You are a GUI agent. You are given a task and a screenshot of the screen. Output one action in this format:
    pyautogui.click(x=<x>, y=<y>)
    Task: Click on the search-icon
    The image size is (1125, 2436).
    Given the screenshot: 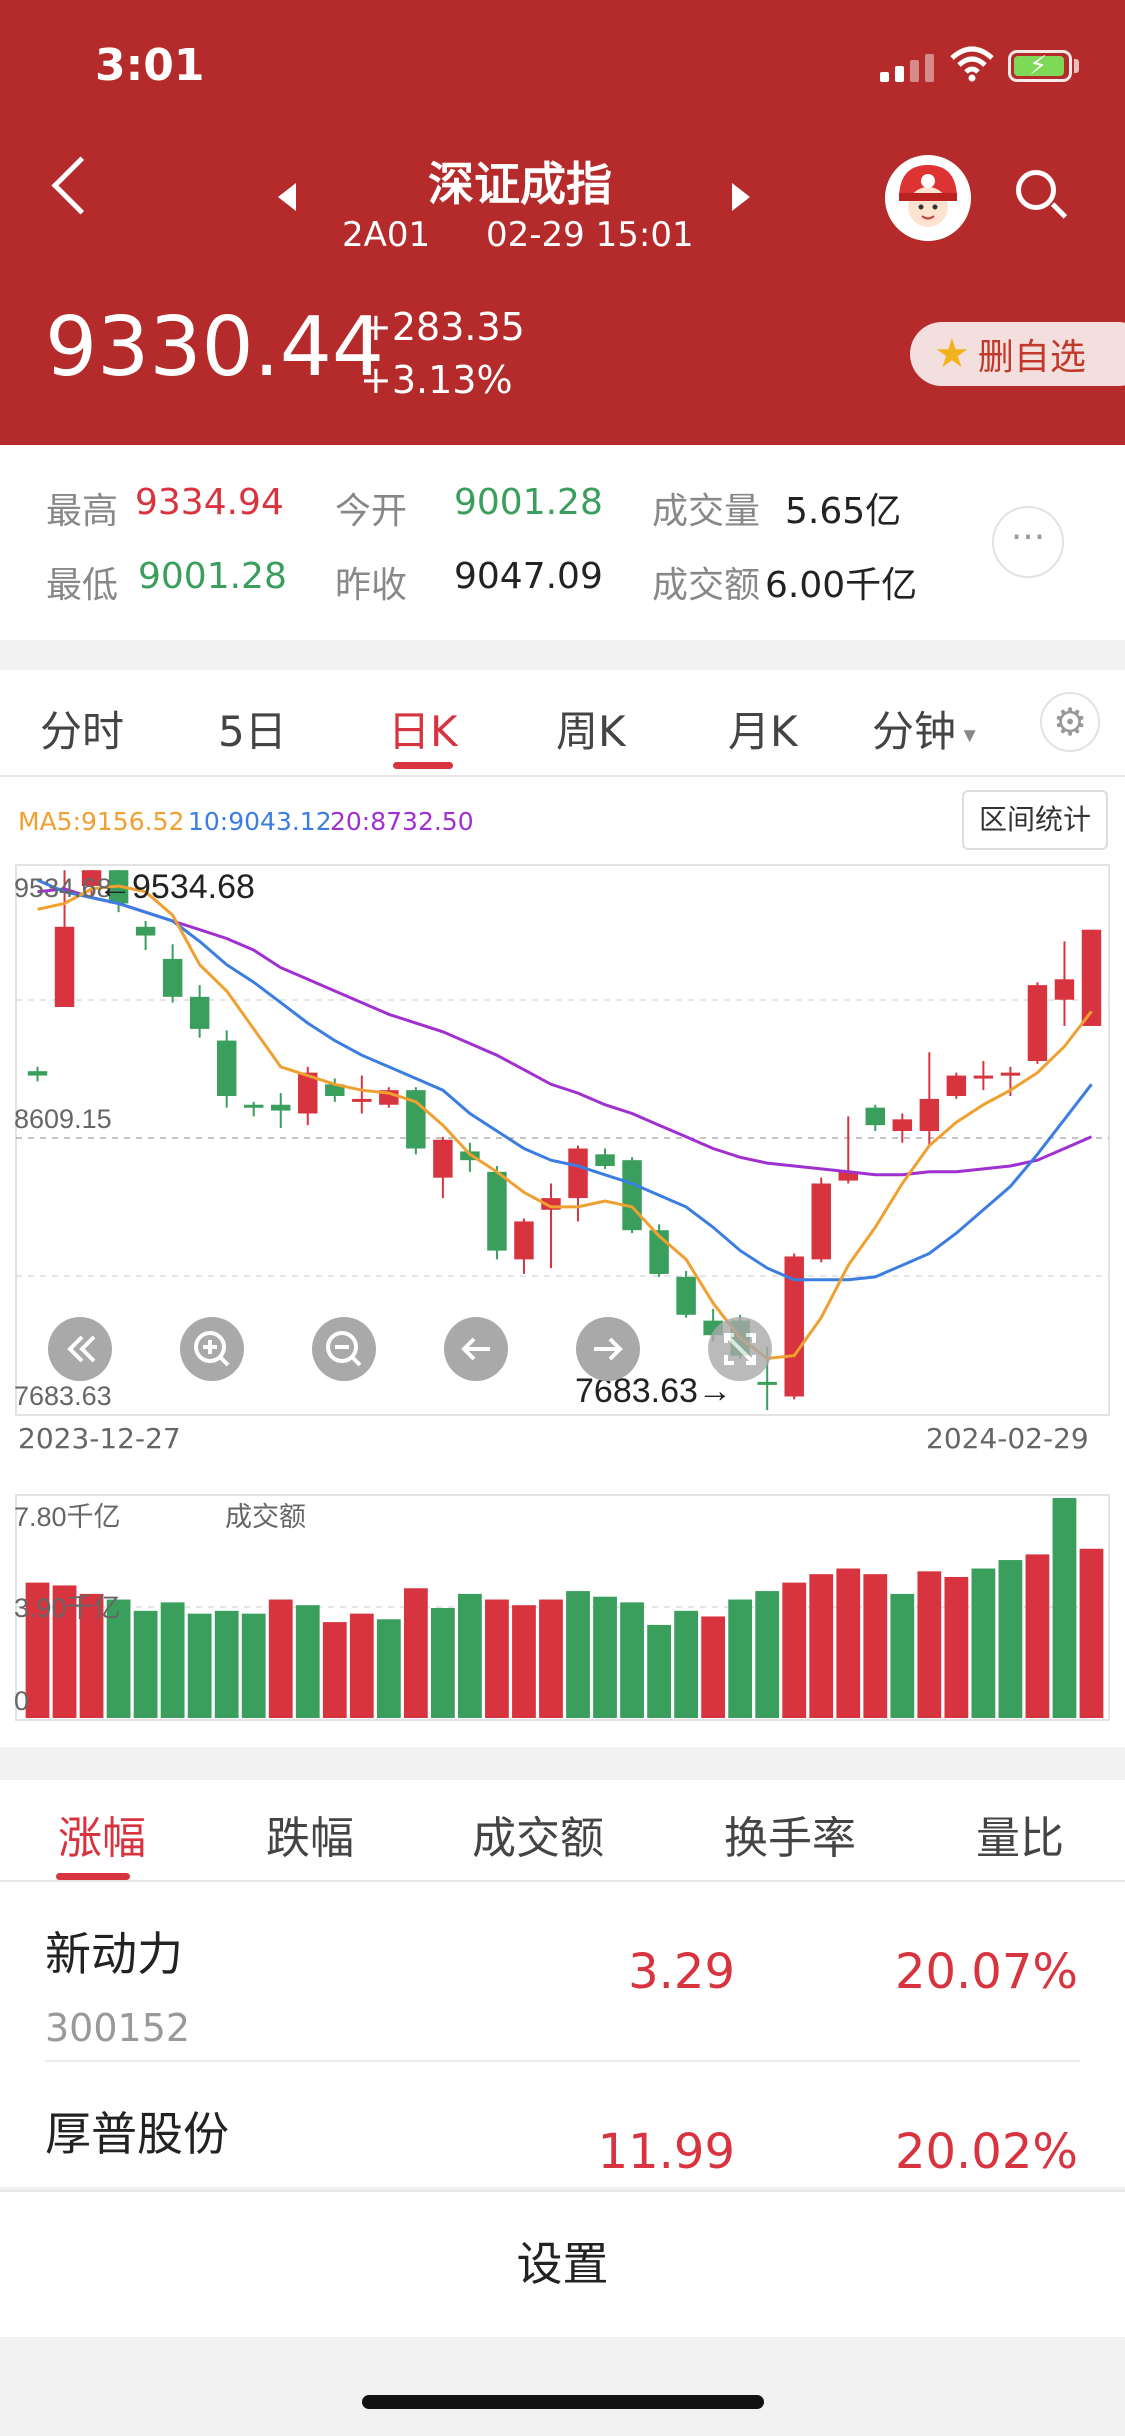 What is the action you would take?
    pyautogui.click(x=1036, y=190)
    